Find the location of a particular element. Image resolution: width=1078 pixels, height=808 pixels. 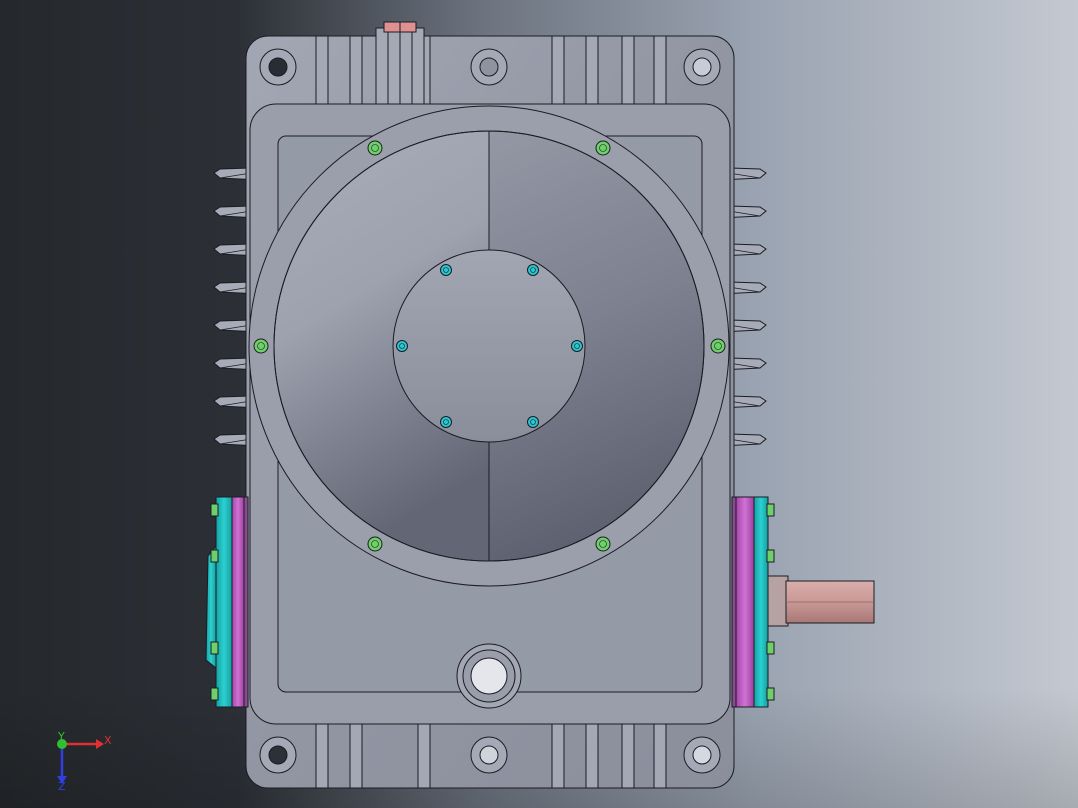

input-shaft is located at coordinates (821, 601).